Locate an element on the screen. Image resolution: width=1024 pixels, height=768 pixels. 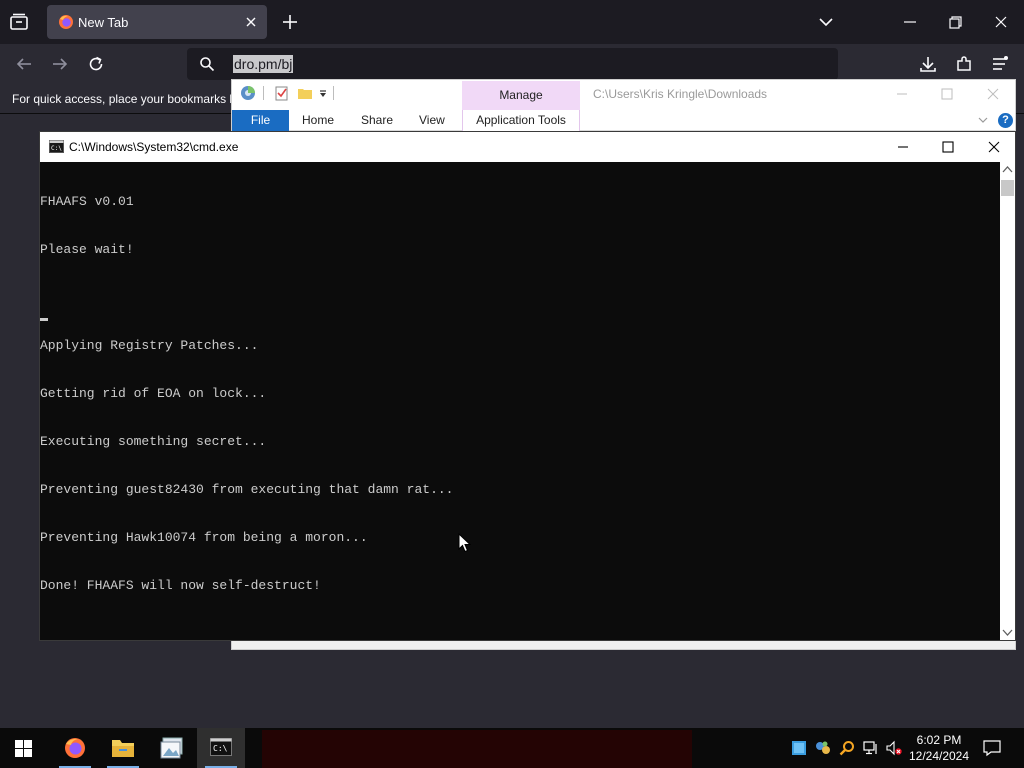
network-share-icon is located at coordinates (823, 748).